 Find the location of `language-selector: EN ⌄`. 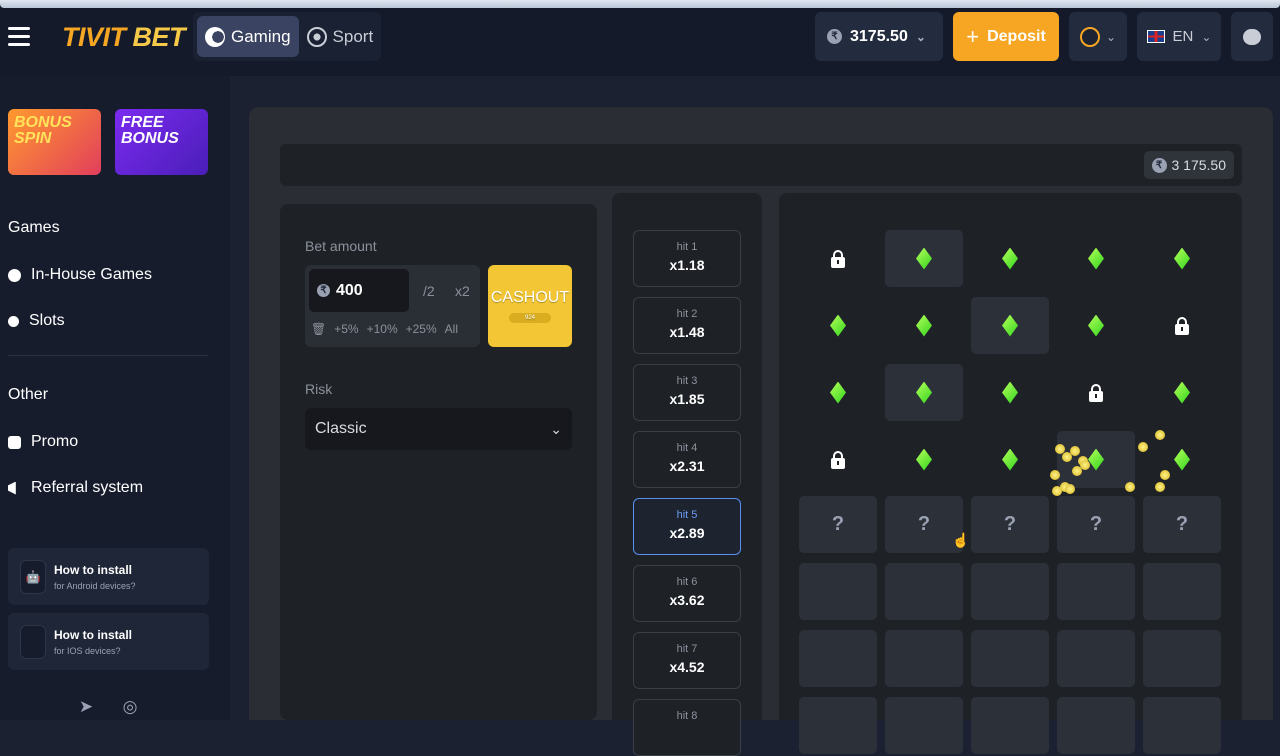

language-selector: EN ⌄ is located at coordinates (1179, 36).